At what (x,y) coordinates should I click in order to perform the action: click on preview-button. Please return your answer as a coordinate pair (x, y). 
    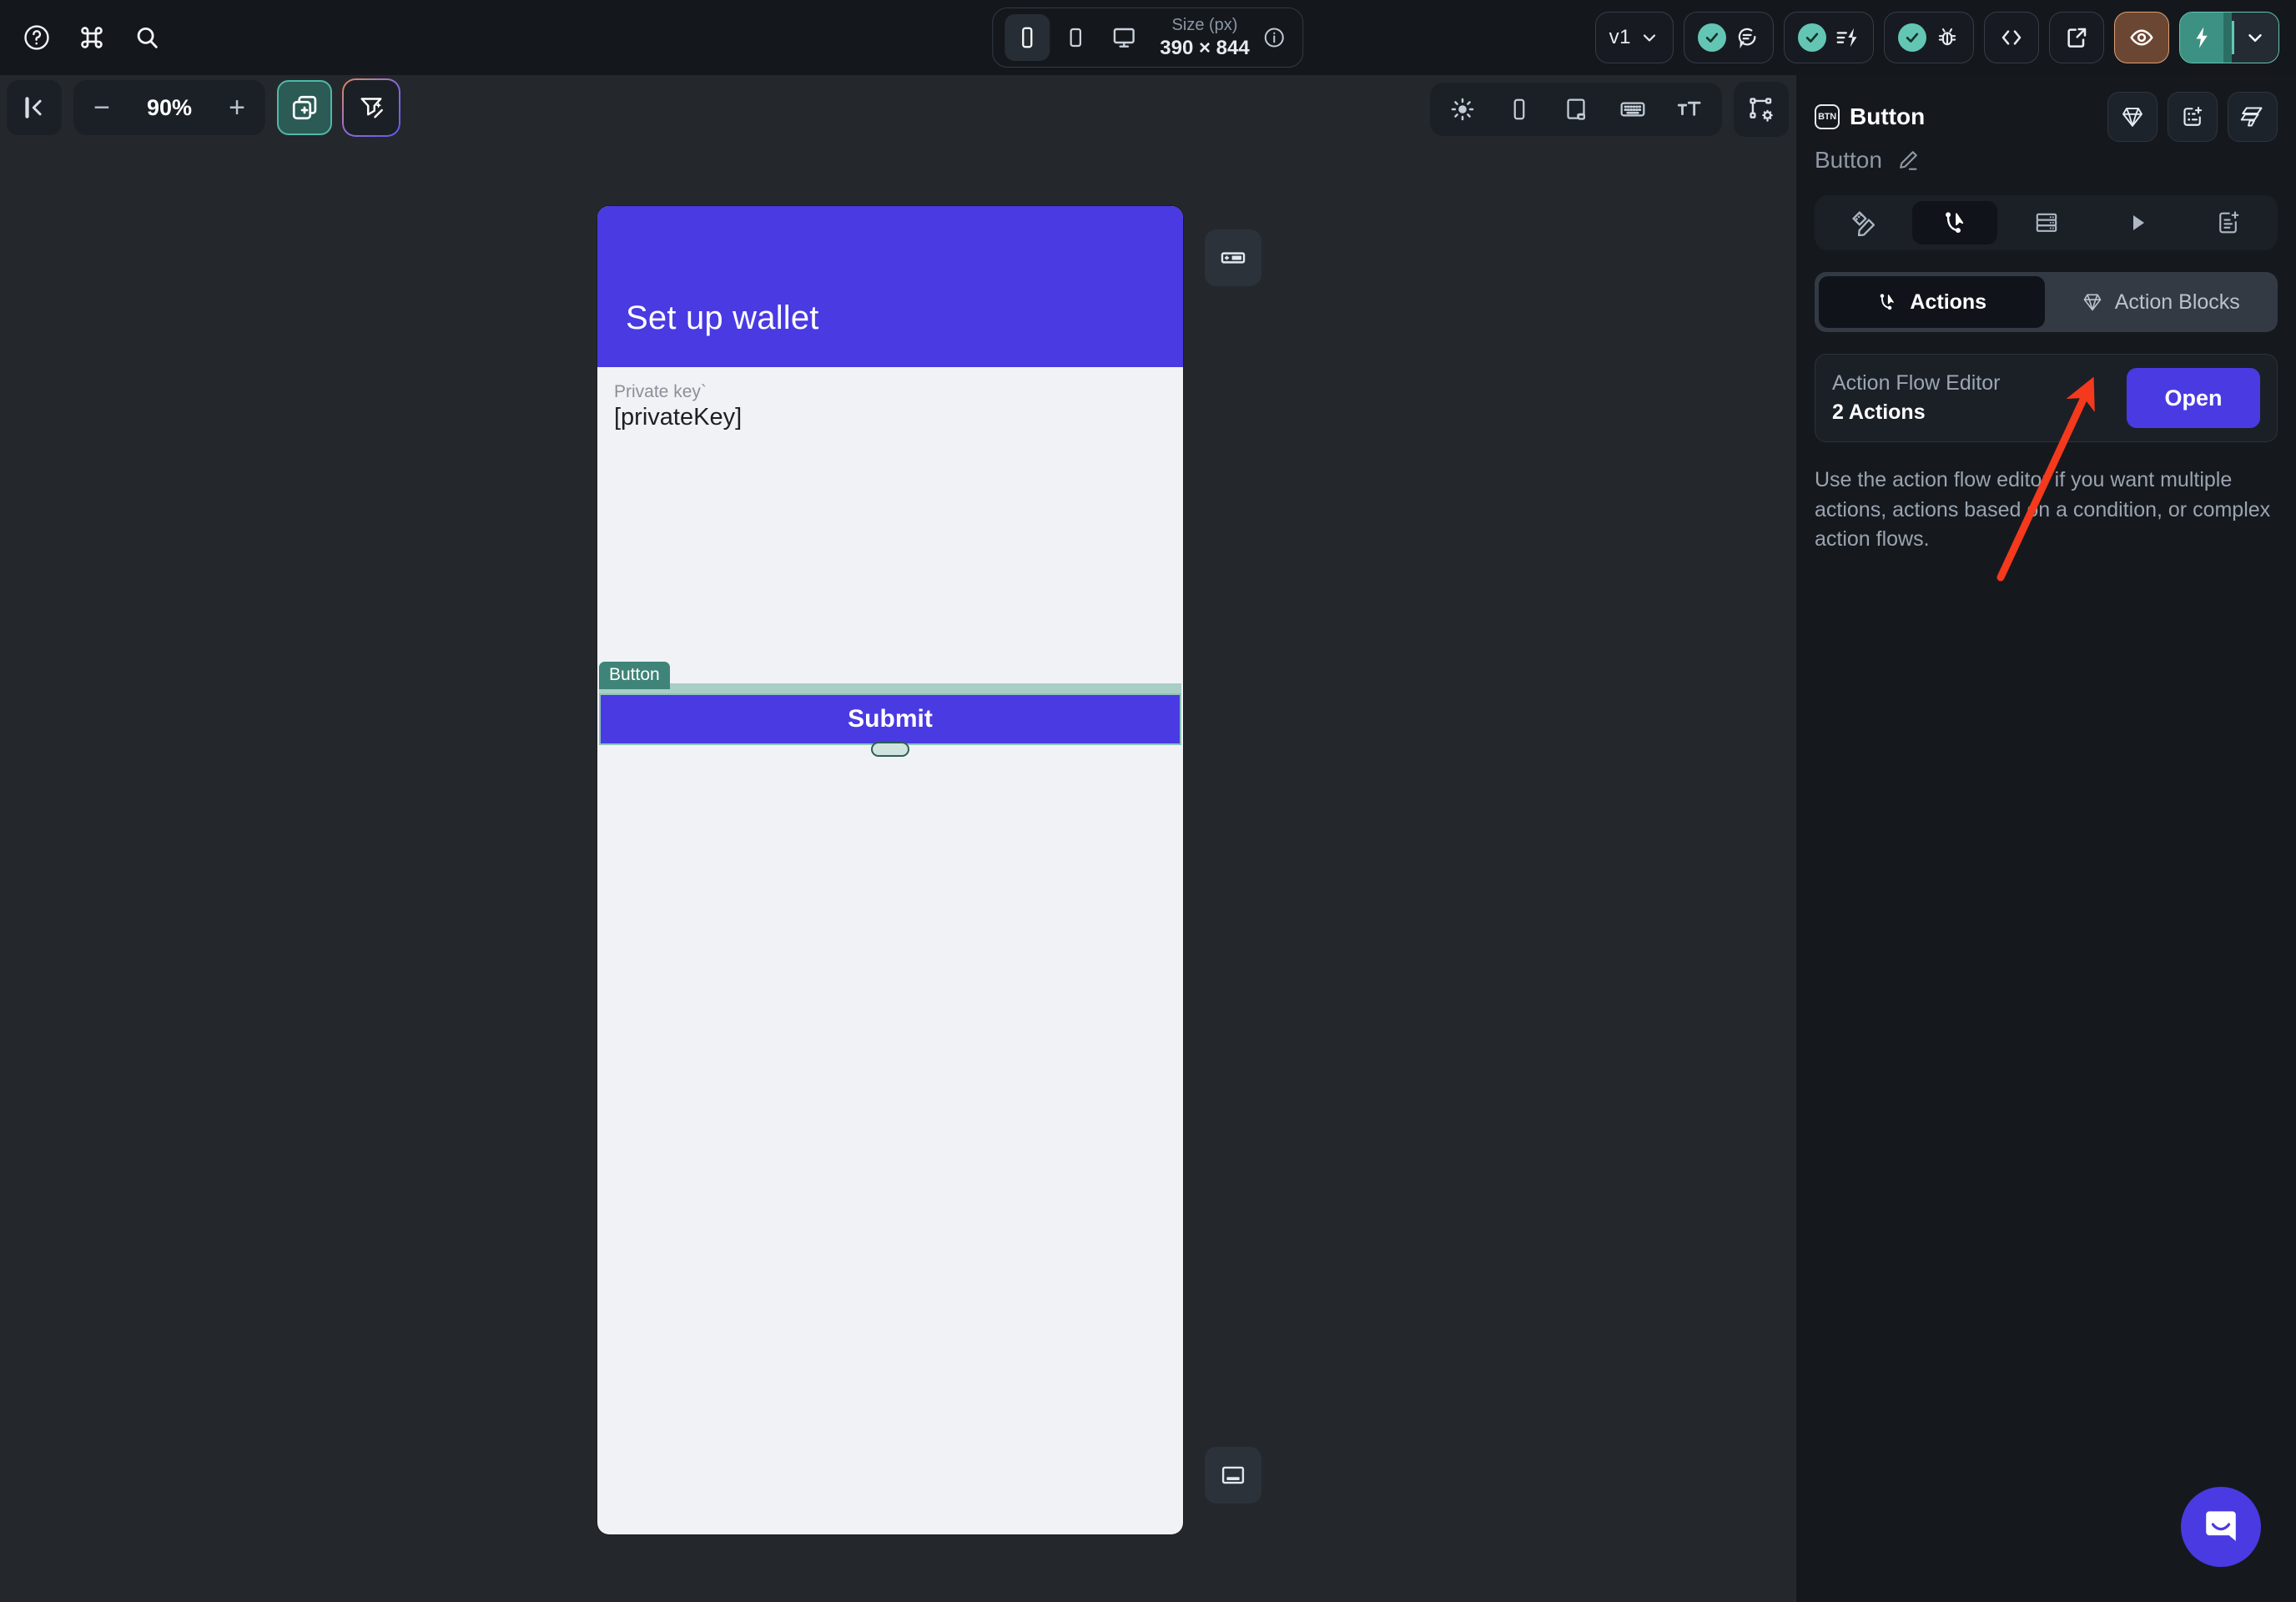
    Looking at the image, I should click on (2141, 37).